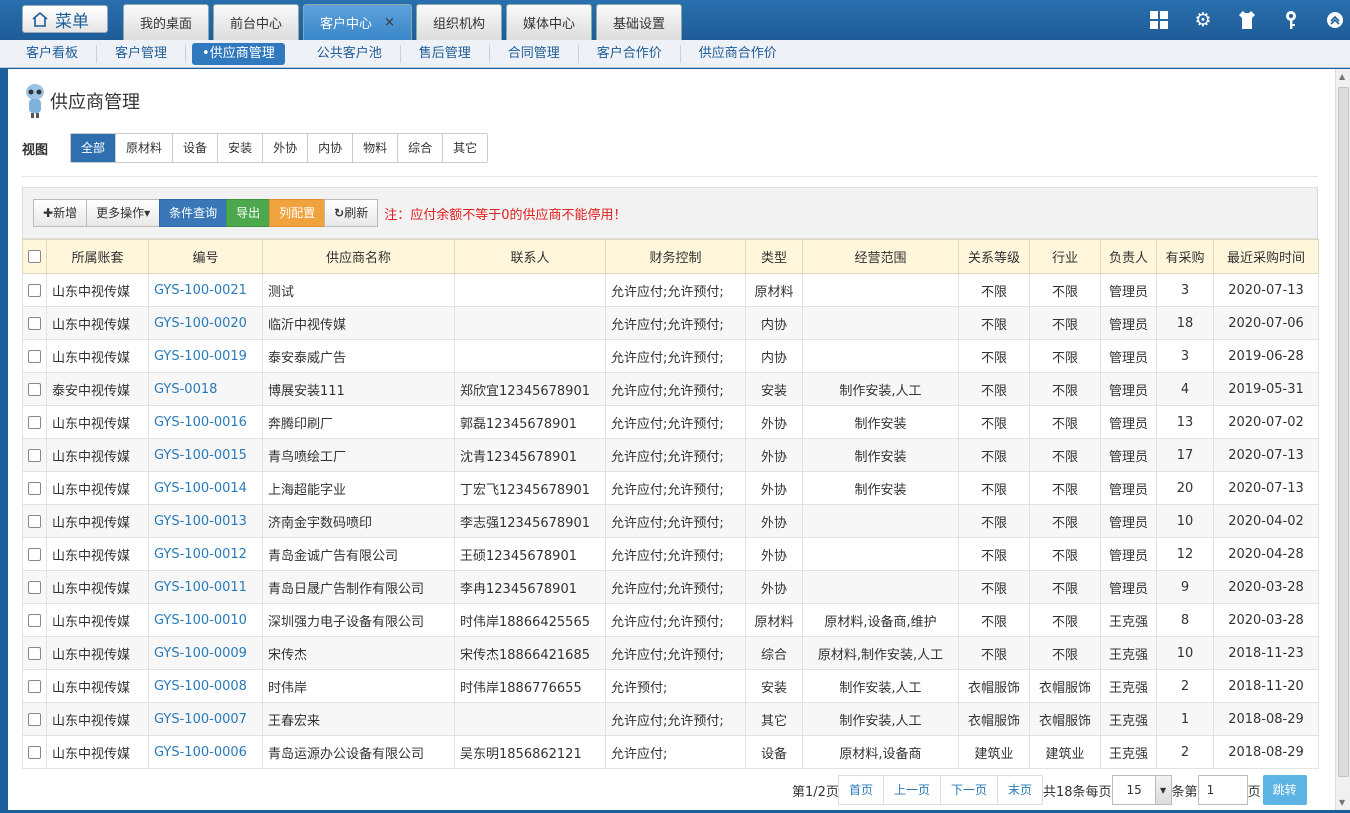 The image size is (1350, 813). Describe the element at coordinates (205, 719) in the screenshot. I see `code-cell: GYS-100-0007` at that location.